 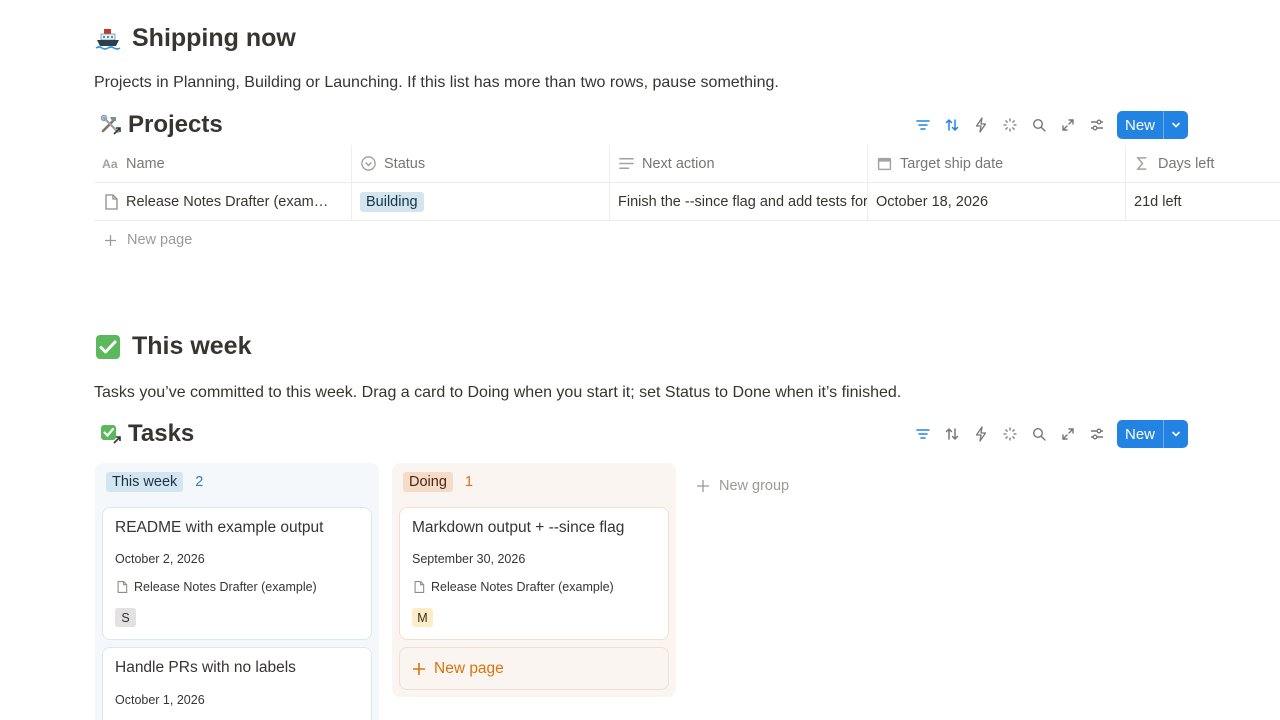 I want to click on projects-db-title: Projects, so click(x=160, y=125).